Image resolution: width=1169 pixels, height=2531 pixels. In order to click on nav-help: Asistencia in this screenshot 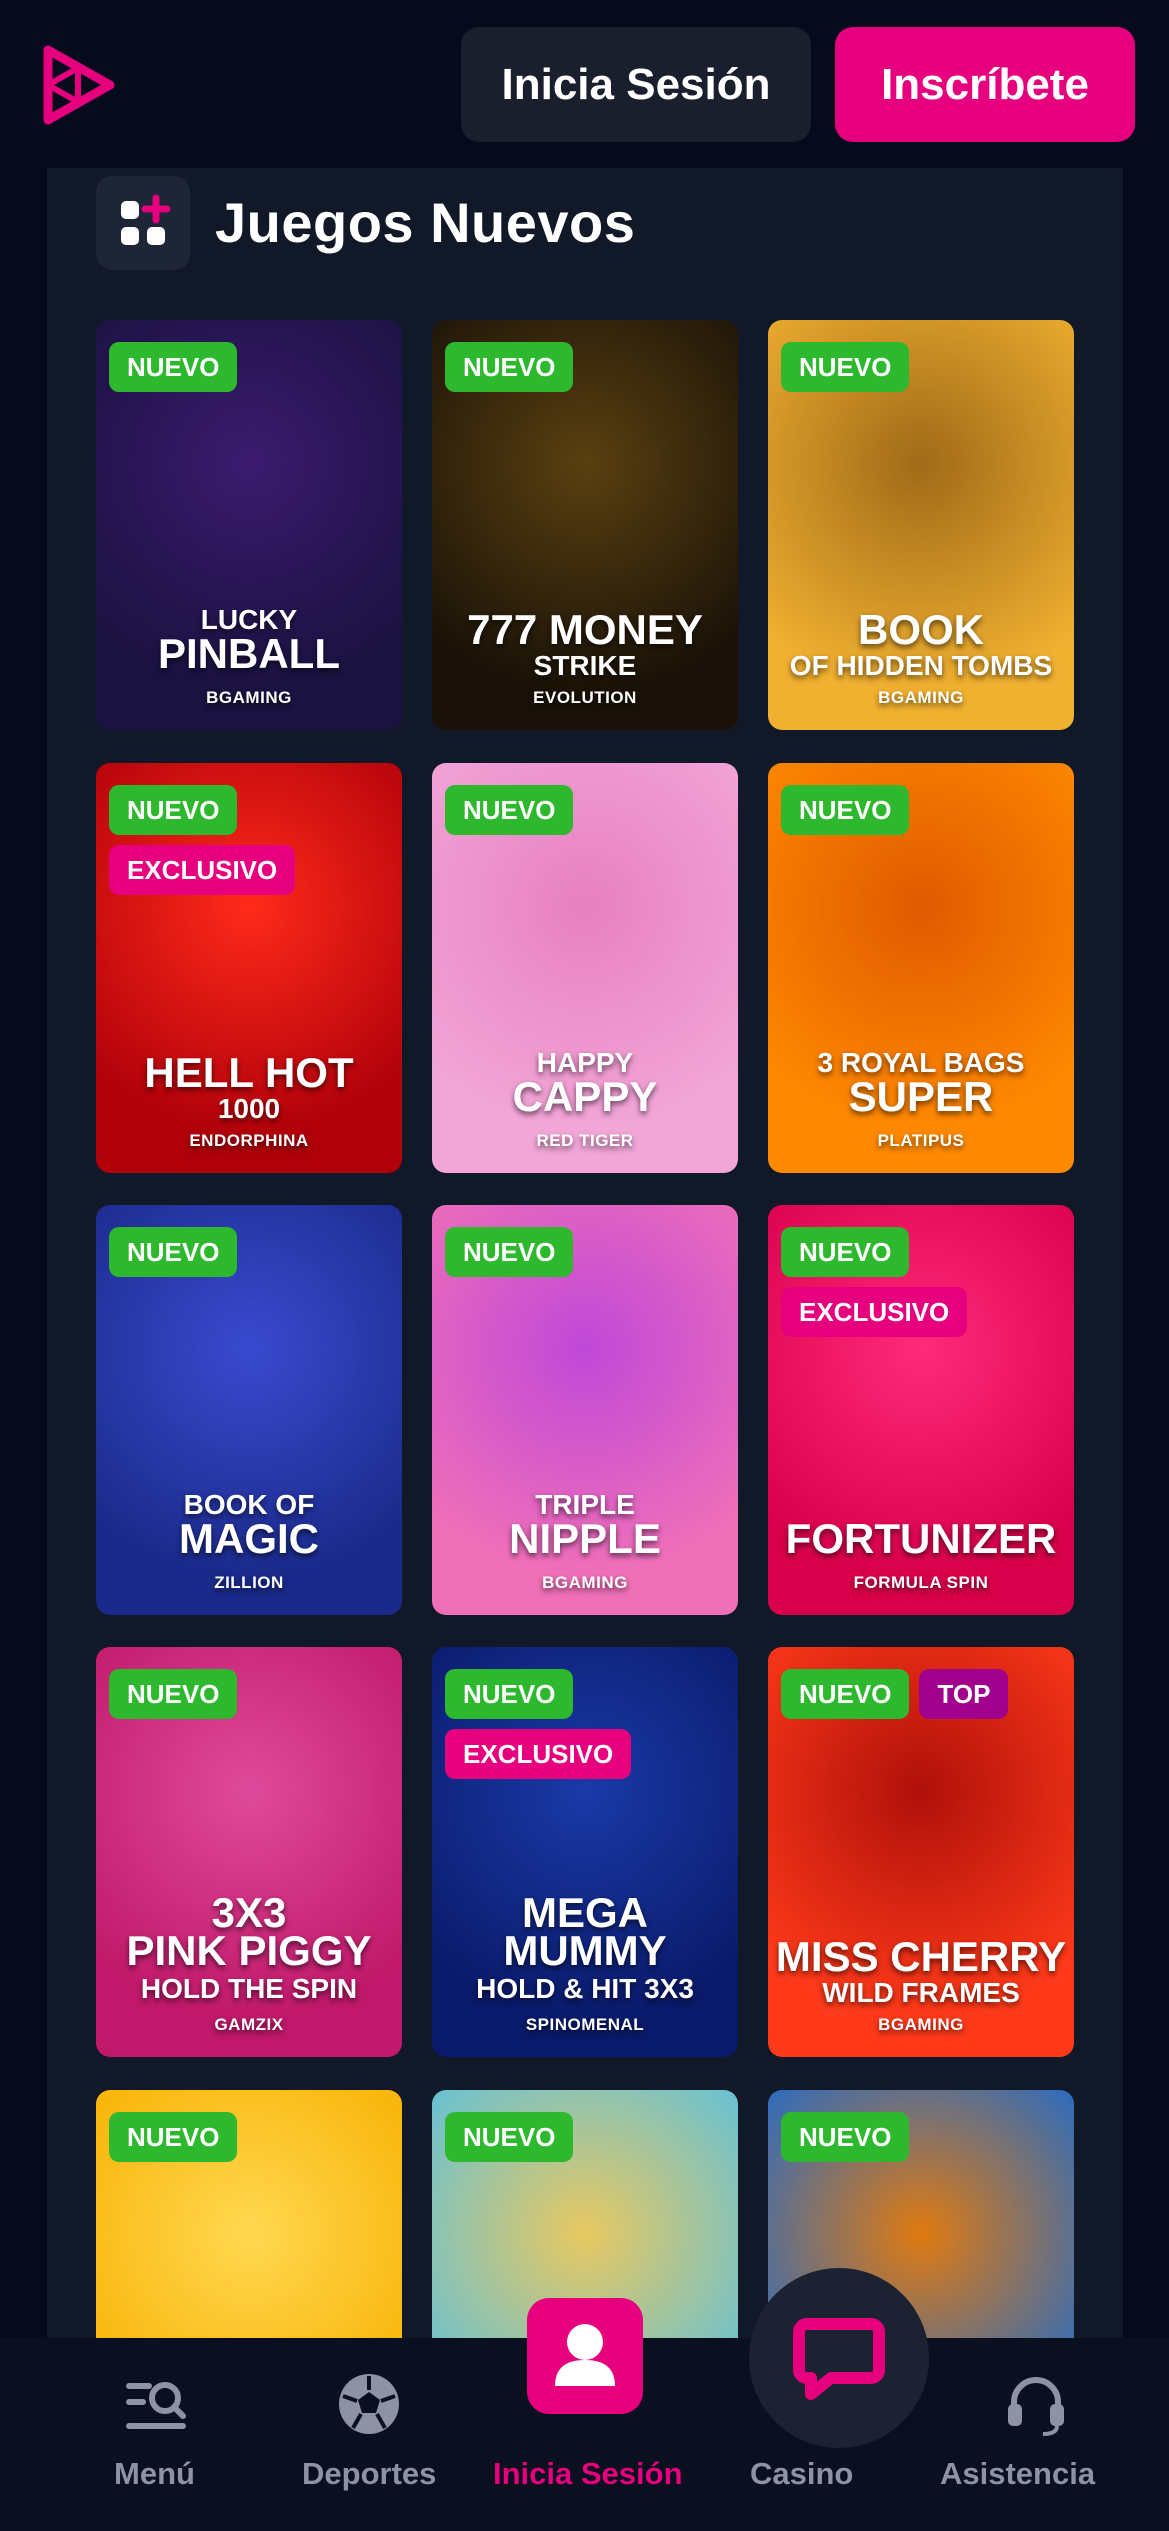, I will do `click(1035, 2434)`.